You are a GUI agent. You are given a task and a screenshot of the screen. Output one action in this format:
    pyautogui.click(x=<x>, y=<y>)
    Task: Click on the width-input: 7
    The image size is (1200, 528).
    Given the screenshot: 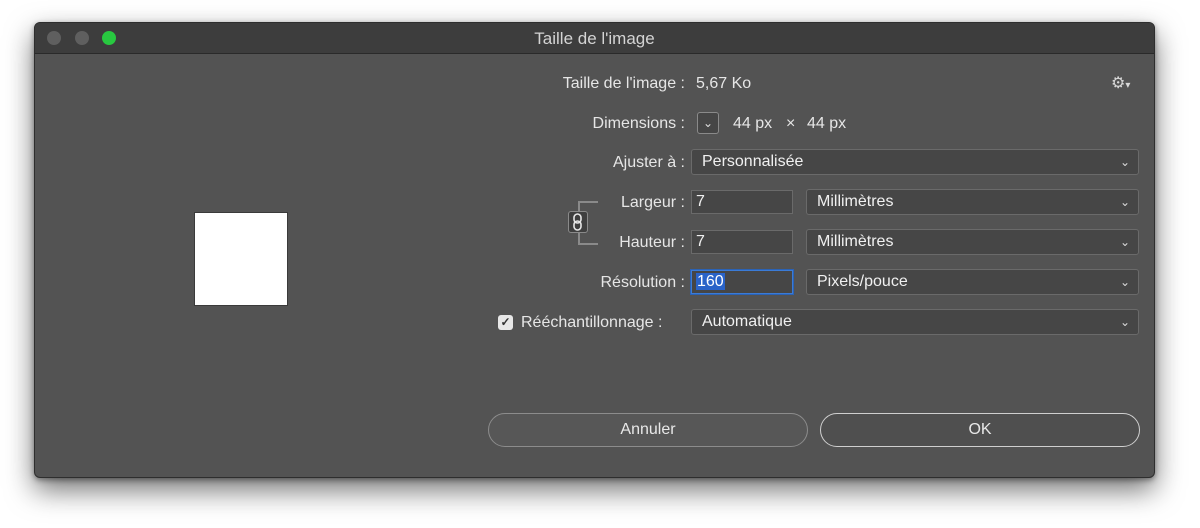 What is the action you would take?
    pyautogui.click(x=742, y=202)
    